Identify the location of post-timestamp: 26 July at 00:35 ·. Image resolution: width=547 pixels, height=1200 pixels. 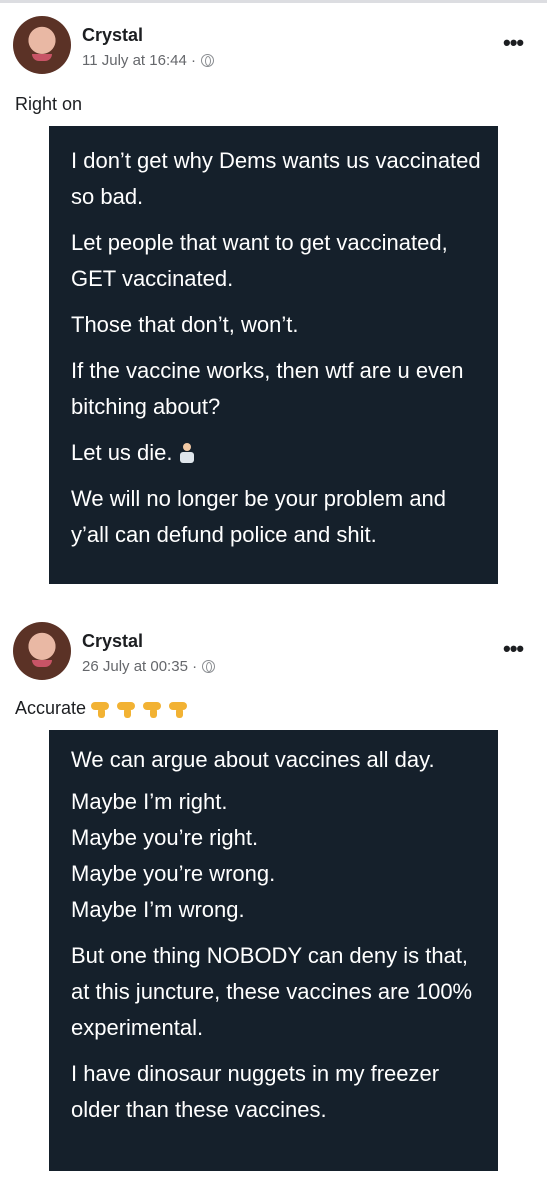
(139, 666).